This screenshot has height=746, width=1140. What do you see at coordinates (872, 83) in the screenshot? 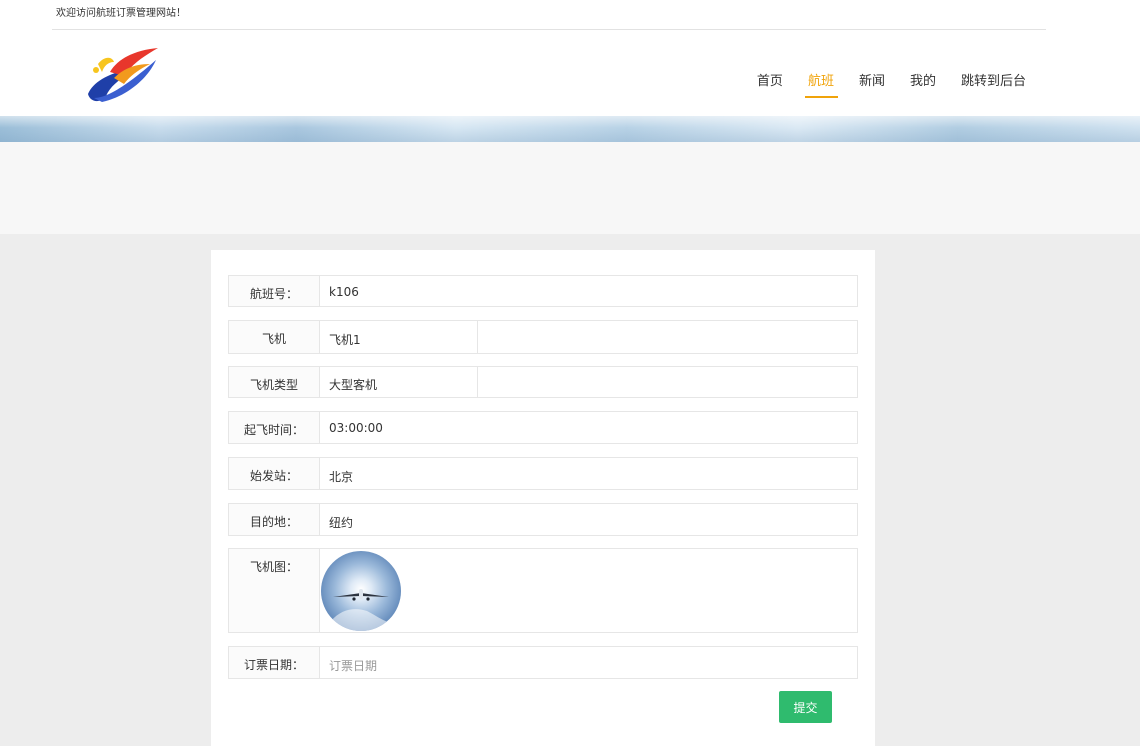
I see `nav-news: 新闻` at bounding box center [872, 83].